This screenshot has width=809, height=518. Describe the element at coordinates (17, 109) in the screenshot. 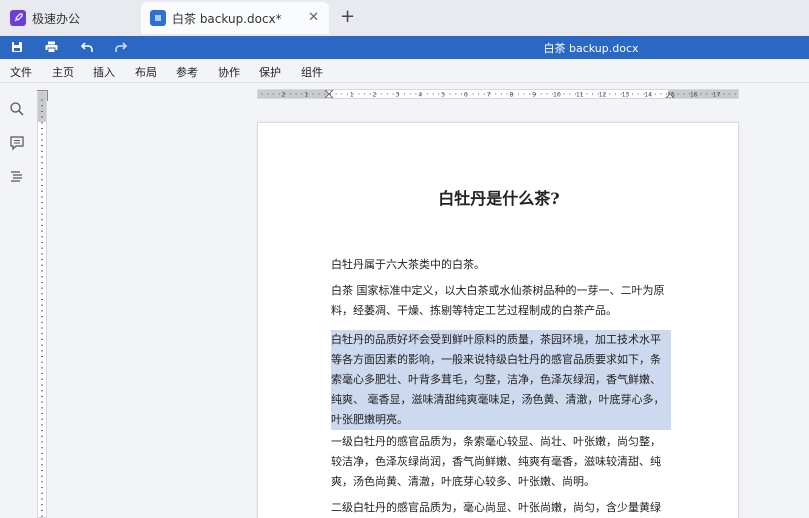

I see `search-icon` at that location.